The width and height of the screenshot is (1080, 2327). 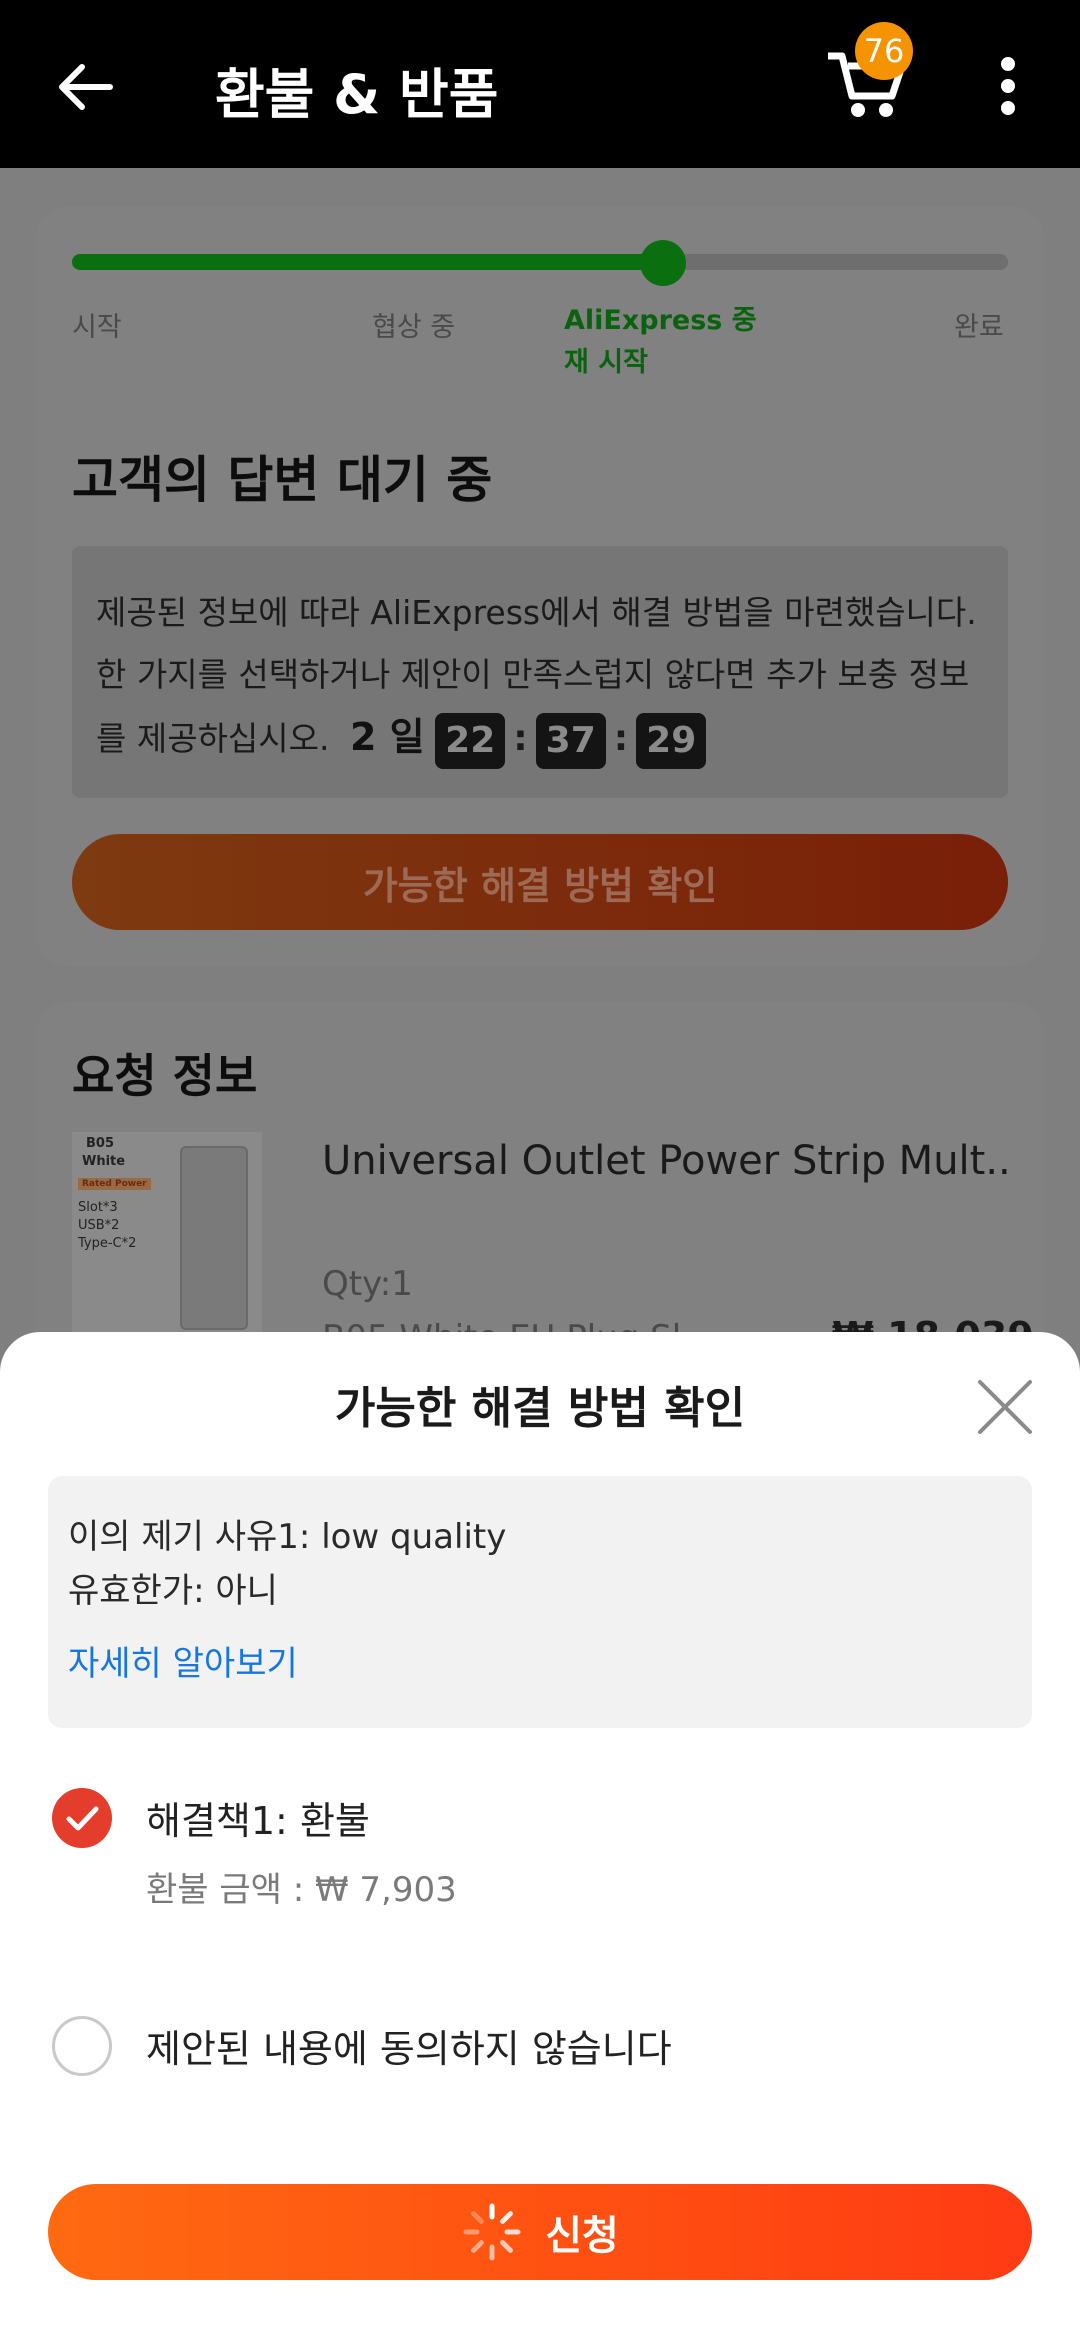 What do you see at coordinates (884, 51) in the screenshot?
I see `cart-count-badge: 76` at bounding box center [884, 51].